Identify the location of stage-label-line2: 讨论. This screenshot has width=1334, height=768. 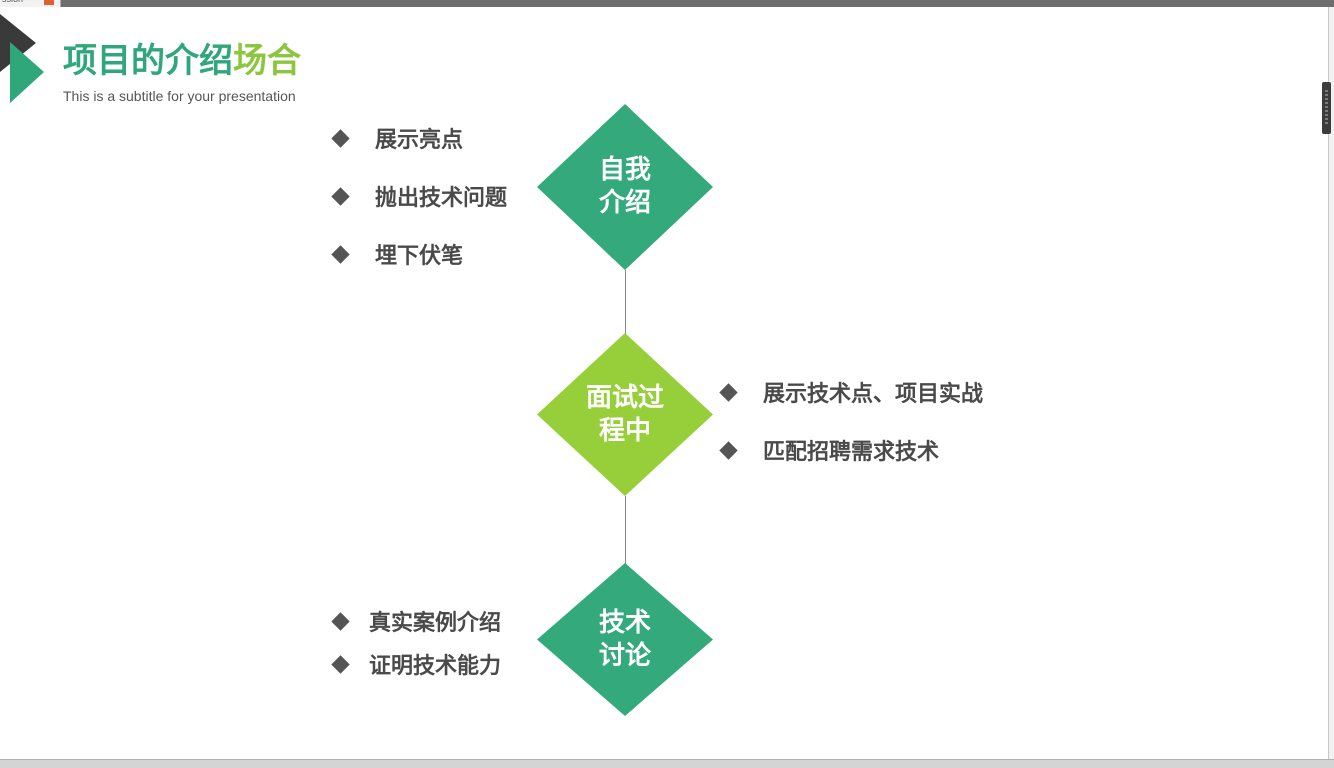
(624, 655).